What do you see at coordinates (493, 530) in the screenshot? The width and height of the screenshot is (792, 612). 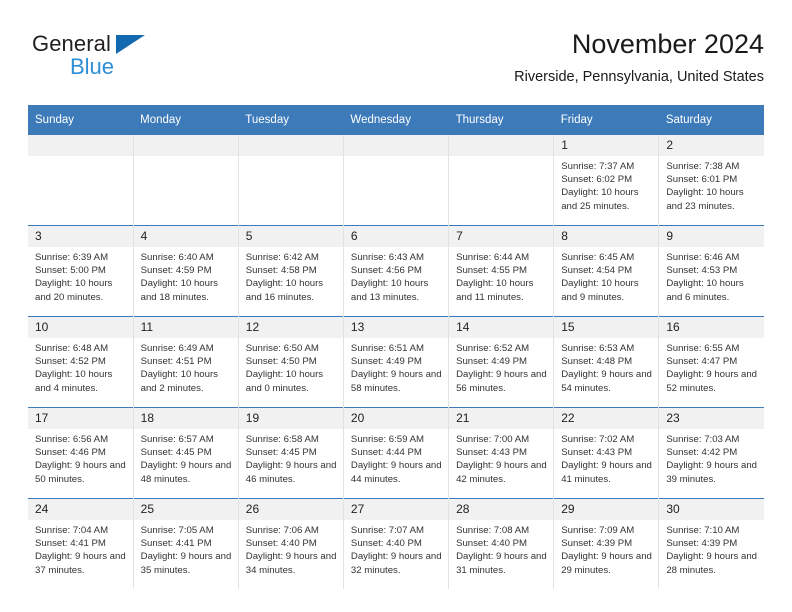 I see `sunrise-text: Sunrise: 7:08 AM` at bounding box center [493, 530].